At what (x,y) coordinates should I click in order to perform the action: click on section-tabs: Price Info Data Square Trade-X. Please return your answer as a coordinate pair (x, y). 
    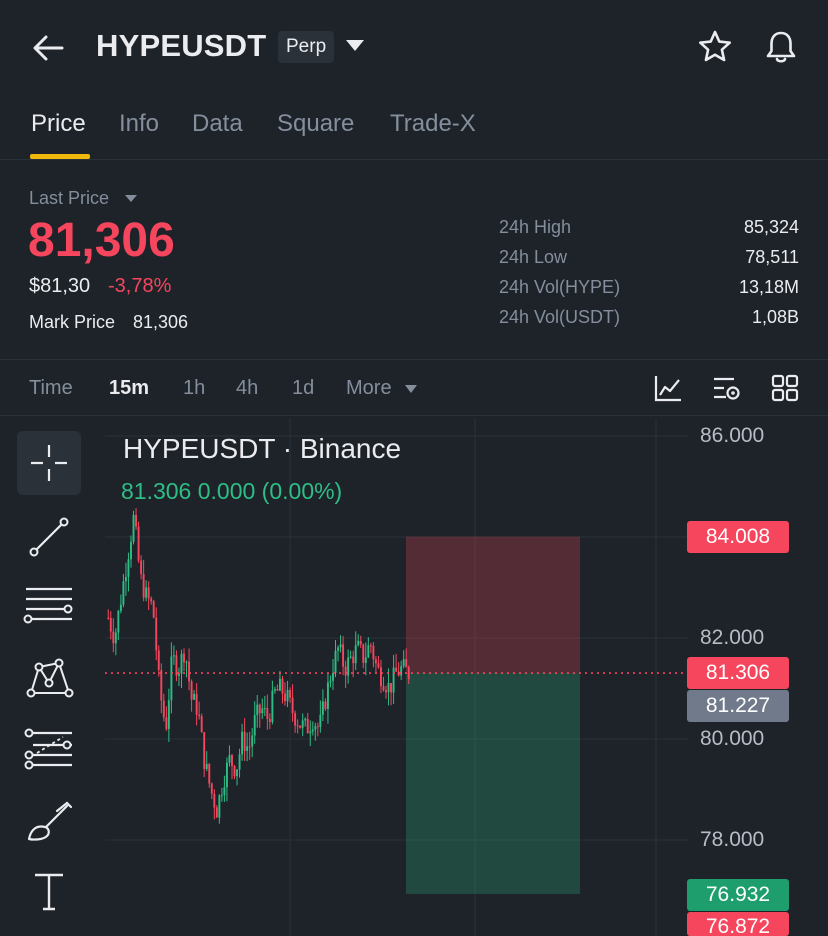
    Looking at the image, I should click on (414, 128).